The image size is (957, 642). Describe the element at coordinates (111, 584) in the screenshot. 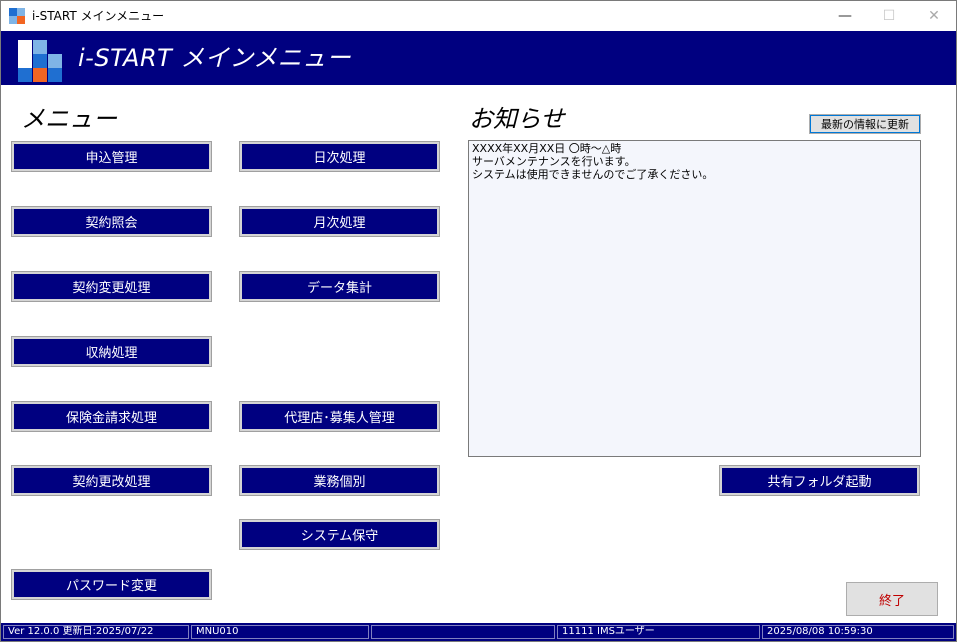

I see `password-change-button: パスワード変更` at that location.